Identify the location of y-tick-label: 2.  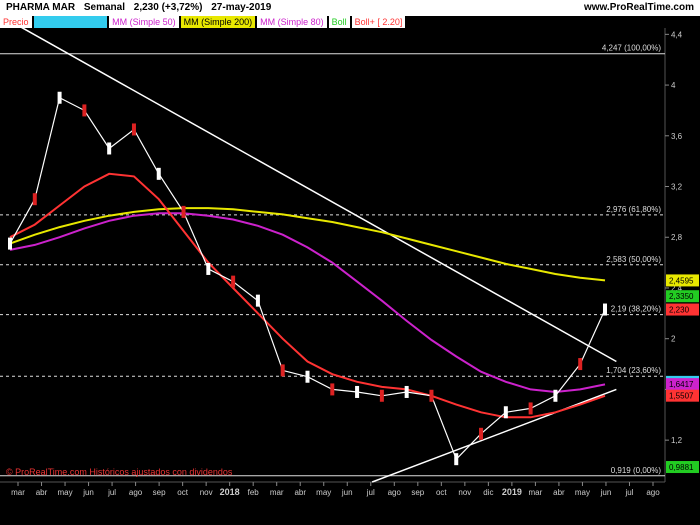
(673, 339).